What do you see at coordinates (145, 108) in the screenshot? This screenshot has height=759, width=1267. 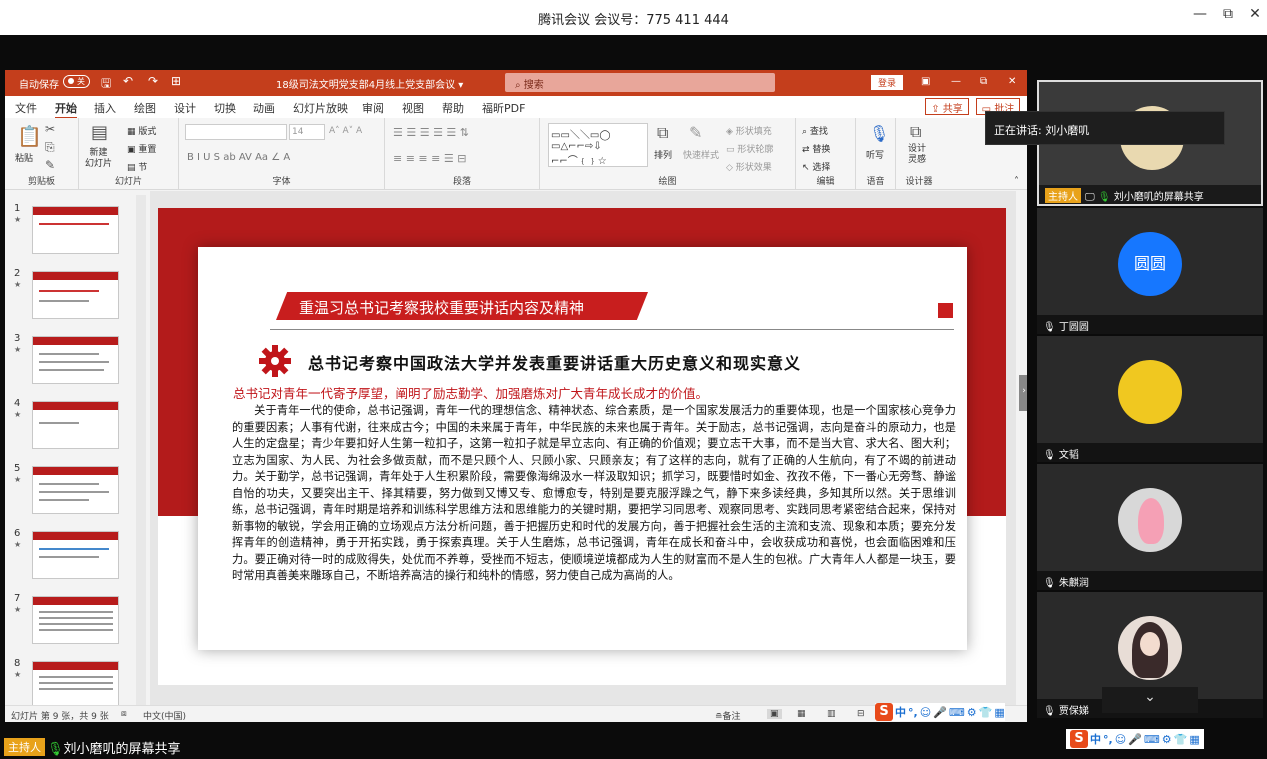 I see `menu-draw: 绘图` at bounding box center [145, 108].